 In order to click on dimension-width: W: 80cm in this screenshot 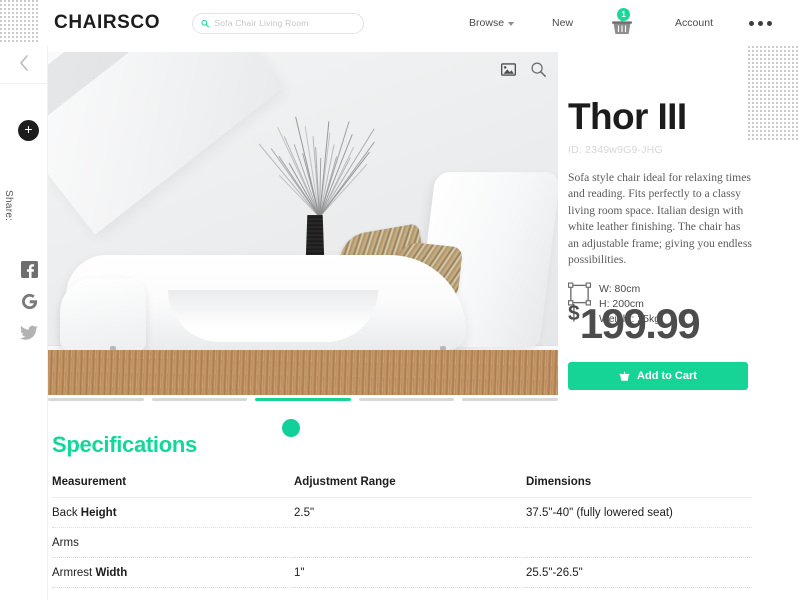, I will do `click(620, 288)`.